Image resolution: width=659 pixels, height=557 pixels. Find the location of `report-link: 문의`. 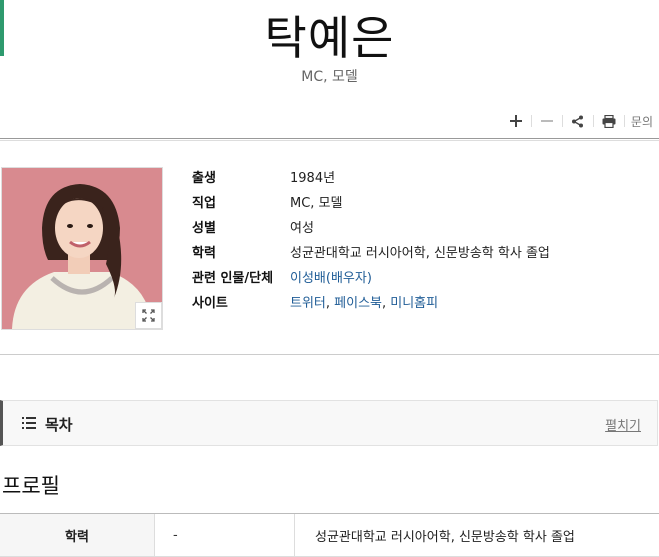

report-link: 문의 is located at coordinates (642, 121).